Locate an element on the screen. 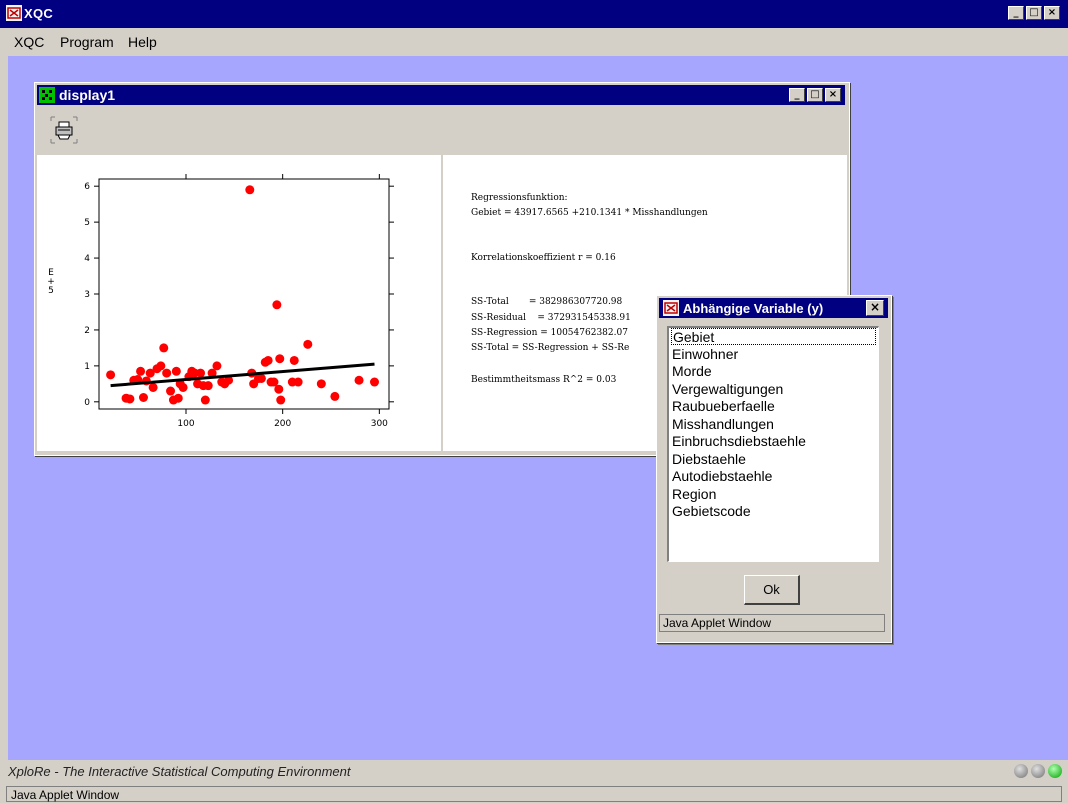  print-button is located at coordinates (64, 130).